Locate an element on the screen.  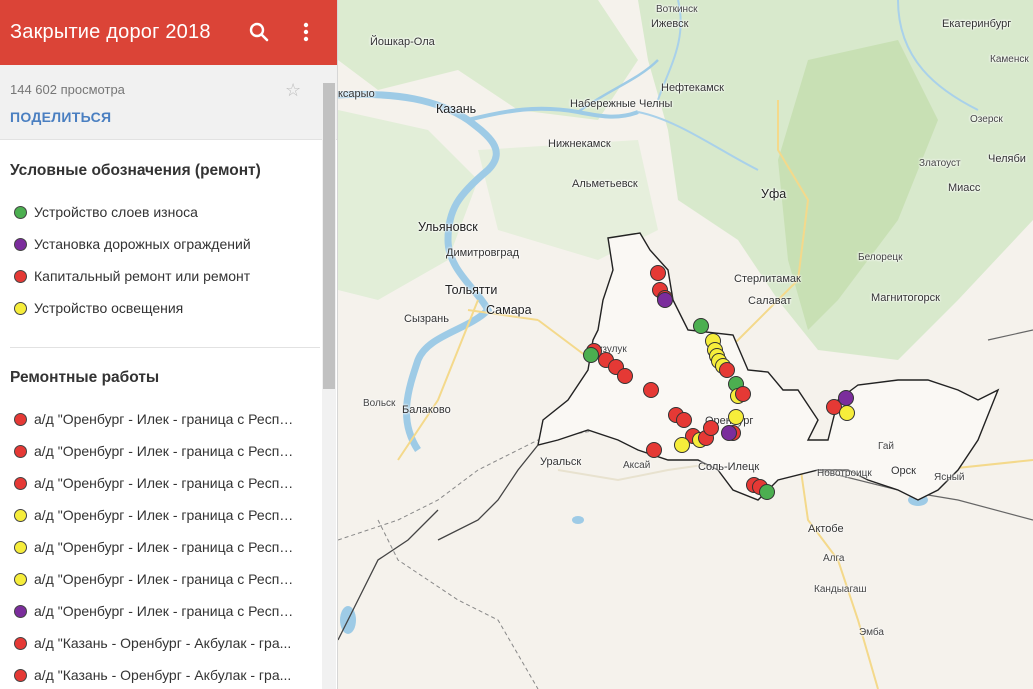
place-label-ulyanovsk: Ульяновск is located at coordinates (448, 227).